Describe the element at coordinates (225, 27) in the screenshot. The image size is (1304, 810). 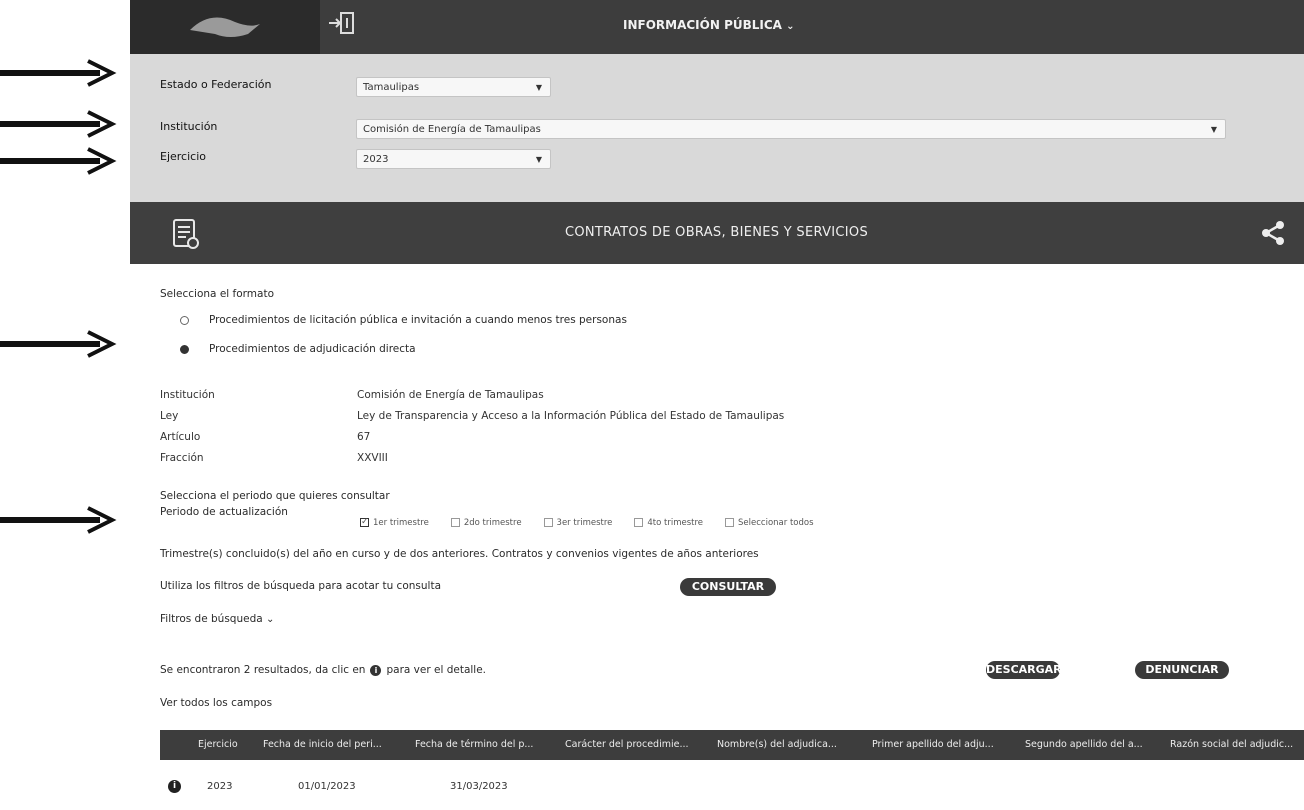
I see `logo` at that location.